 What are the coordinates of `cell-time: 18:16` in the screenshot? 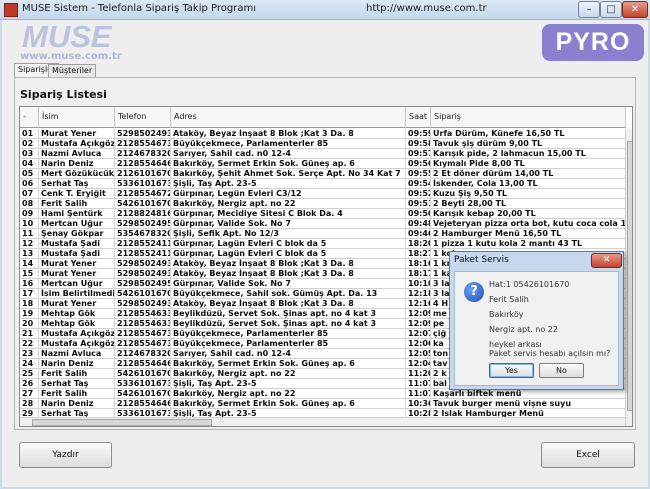 It's located at (419, 264).